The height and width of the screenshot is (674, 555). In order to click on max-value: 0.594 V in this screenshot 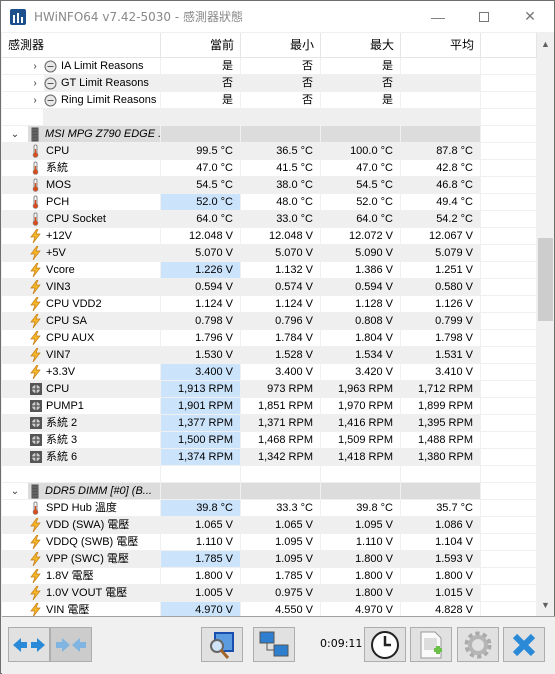, I will do `click(361, 287)`.